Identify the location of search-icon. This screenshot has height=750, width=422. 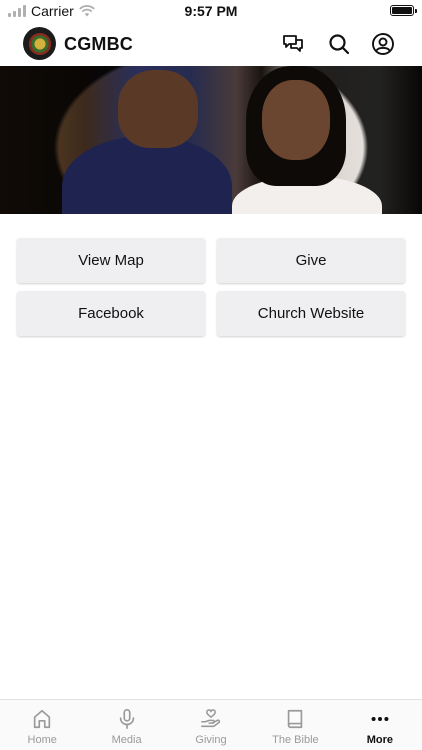
(339, 44).